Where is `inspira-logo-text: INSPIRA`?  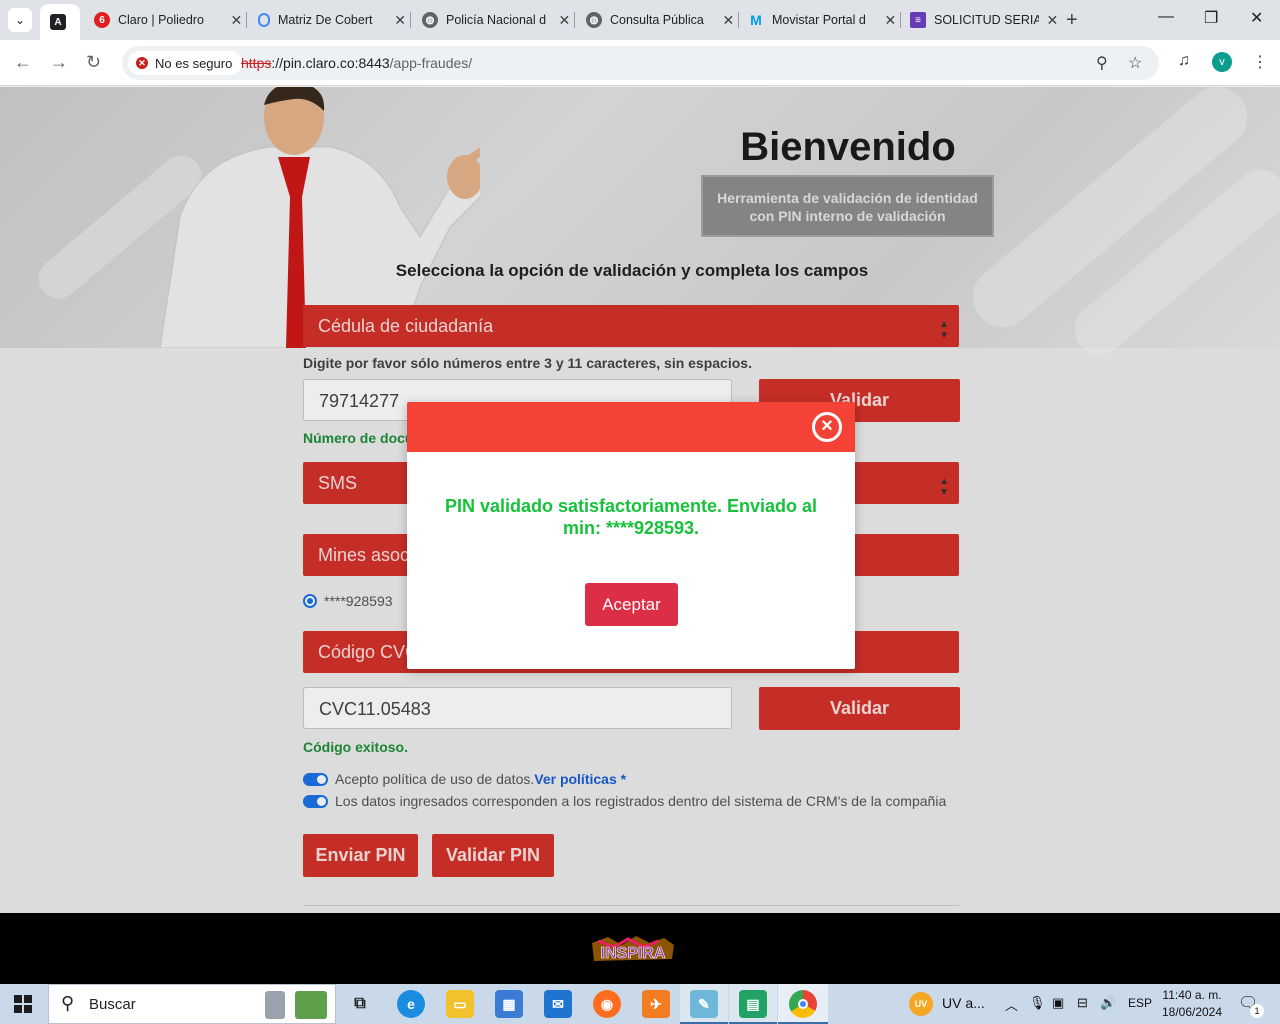 inspira-logo-text: INSPIRA is located at coordinates (633, 953).